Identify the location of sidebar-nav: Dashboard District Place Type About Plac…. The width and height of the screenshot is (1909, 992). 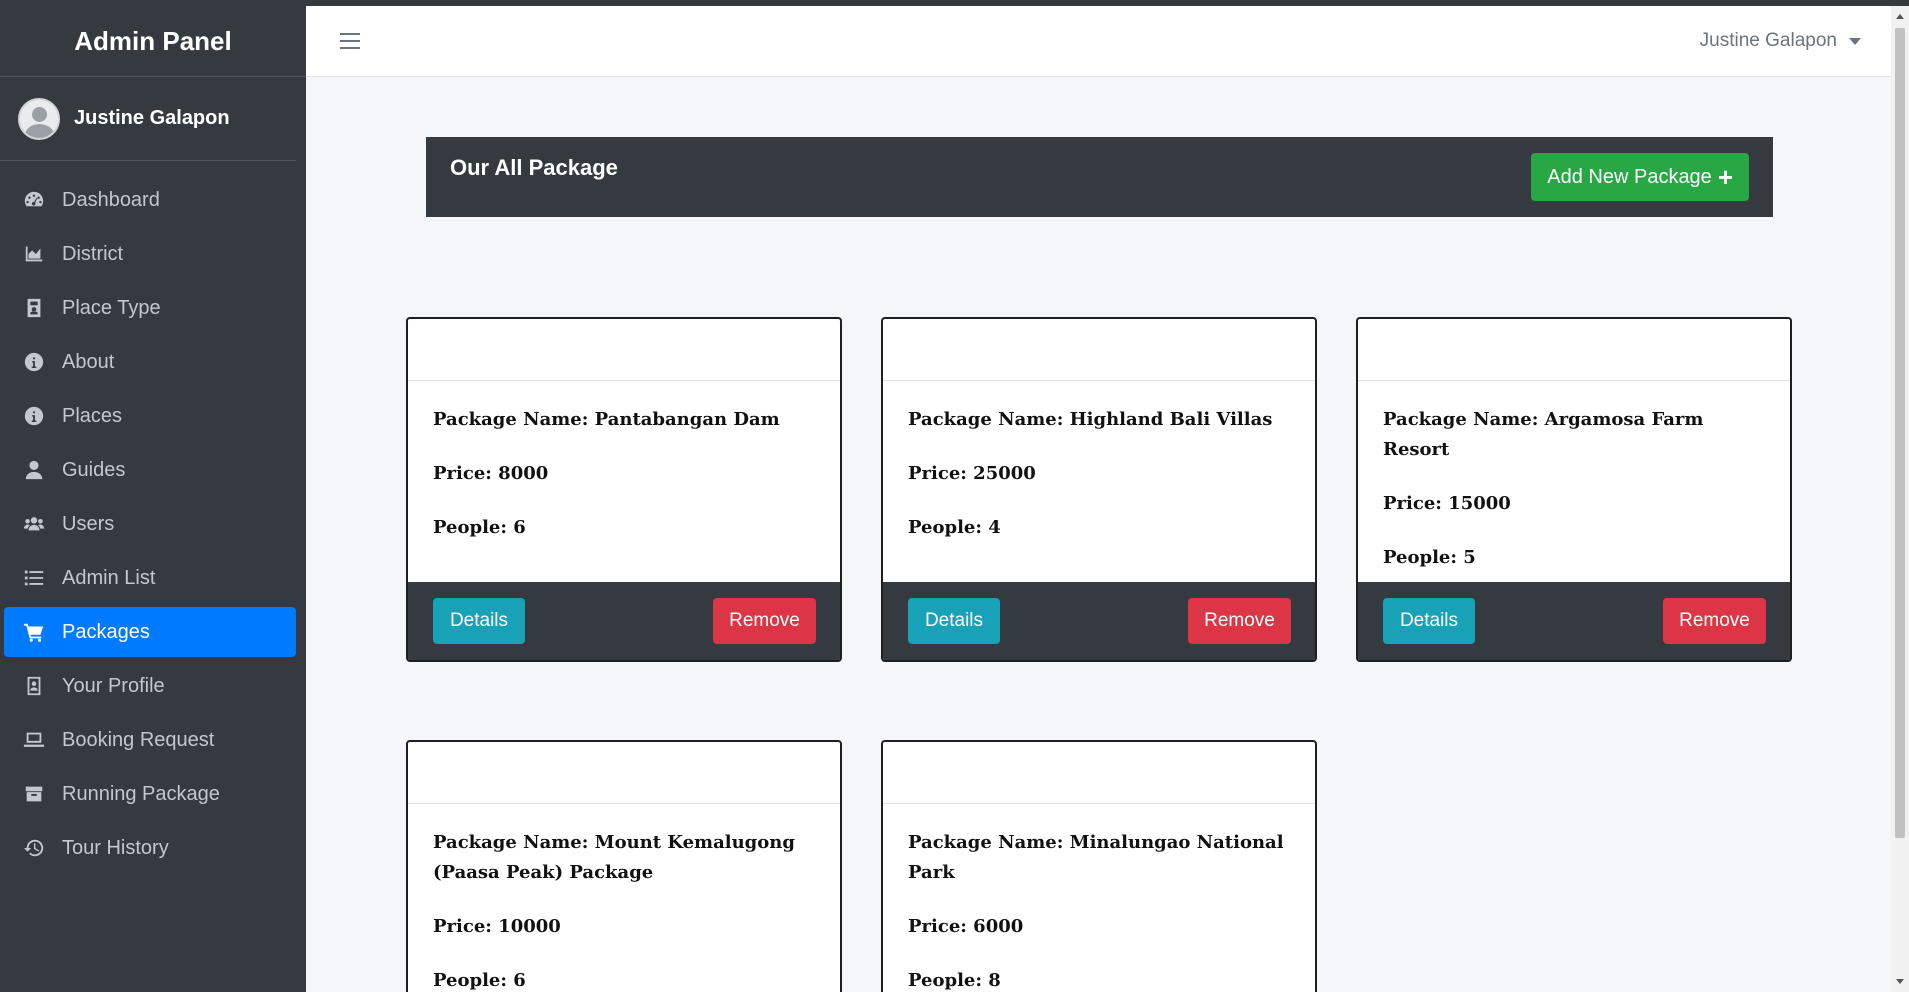
(153, 517).